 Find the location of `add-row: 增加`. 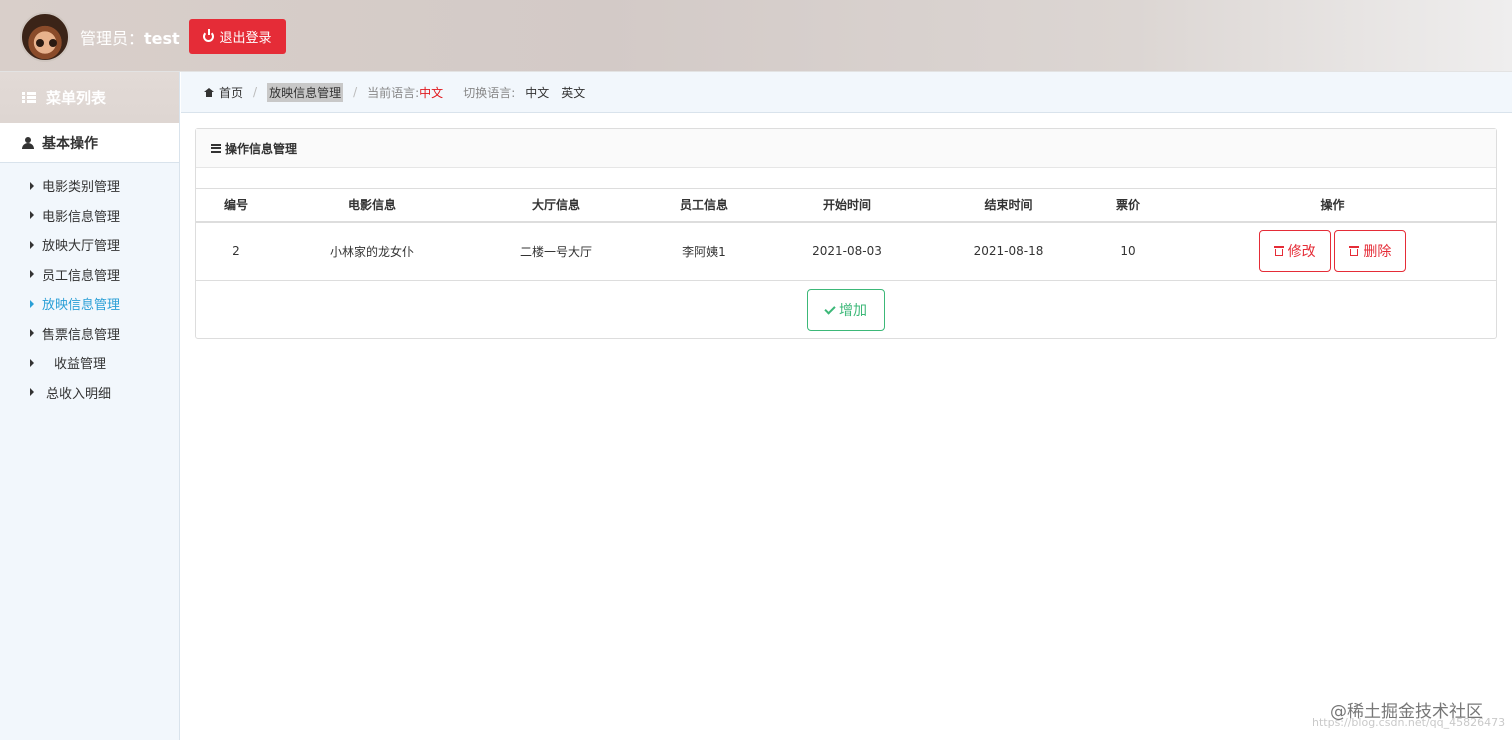

add-row: 增加 is located at coordinates (846, 310).